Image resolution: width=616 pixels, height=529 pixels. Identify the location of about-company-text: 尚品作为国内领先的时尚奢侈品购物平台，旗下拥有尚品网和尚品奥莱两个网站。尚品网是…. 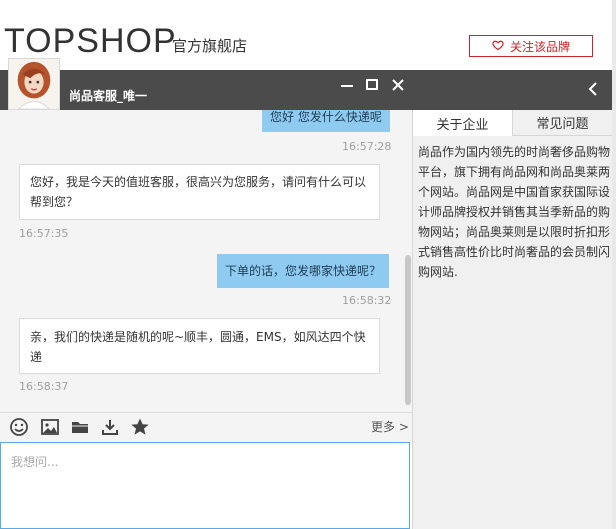
(514, 212).